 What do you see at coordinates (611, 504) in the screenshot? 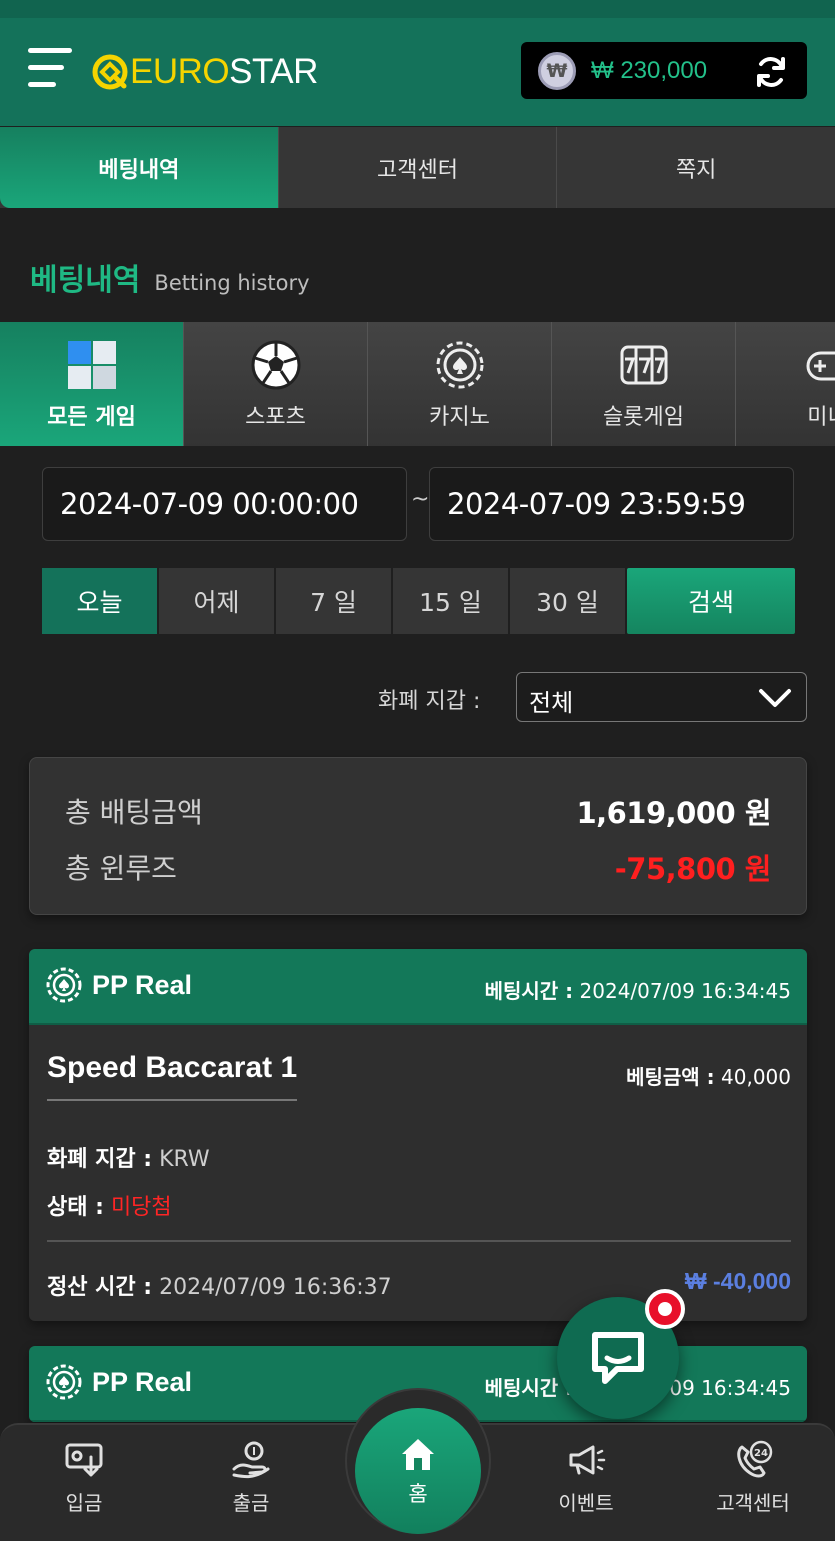
I see `date-to-input: 2024-07-09 23:59:59` at bounding box center [611, 504].